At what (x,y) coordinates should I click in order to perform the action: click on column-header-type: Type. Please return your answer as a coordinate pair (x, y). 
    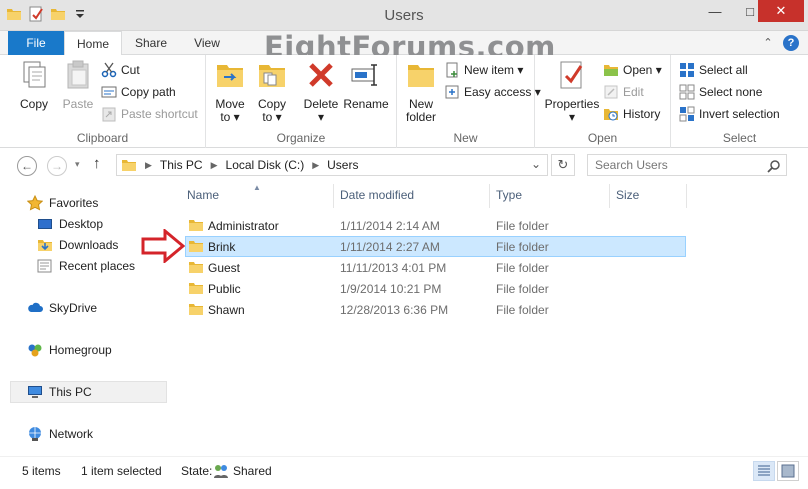
    Looking at the image, I should click on (509, 195).